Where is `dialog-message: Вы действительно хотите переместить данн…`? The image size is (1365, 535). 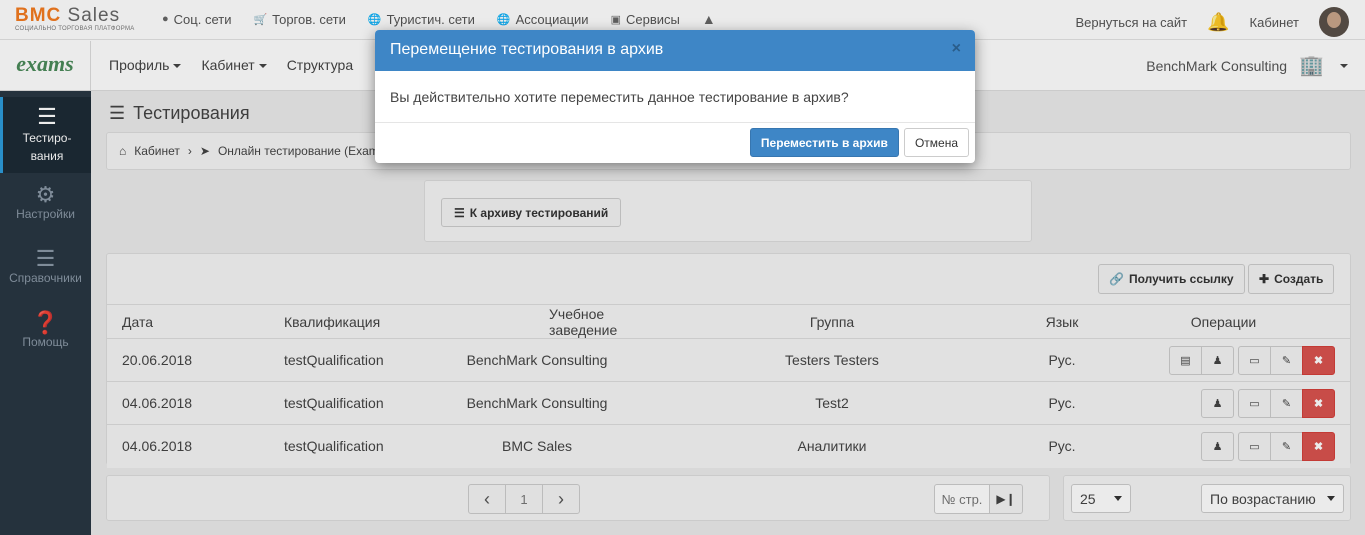
dialog-message: Вы действительно хотите переместить данн… is located at coordinates (675, 97).